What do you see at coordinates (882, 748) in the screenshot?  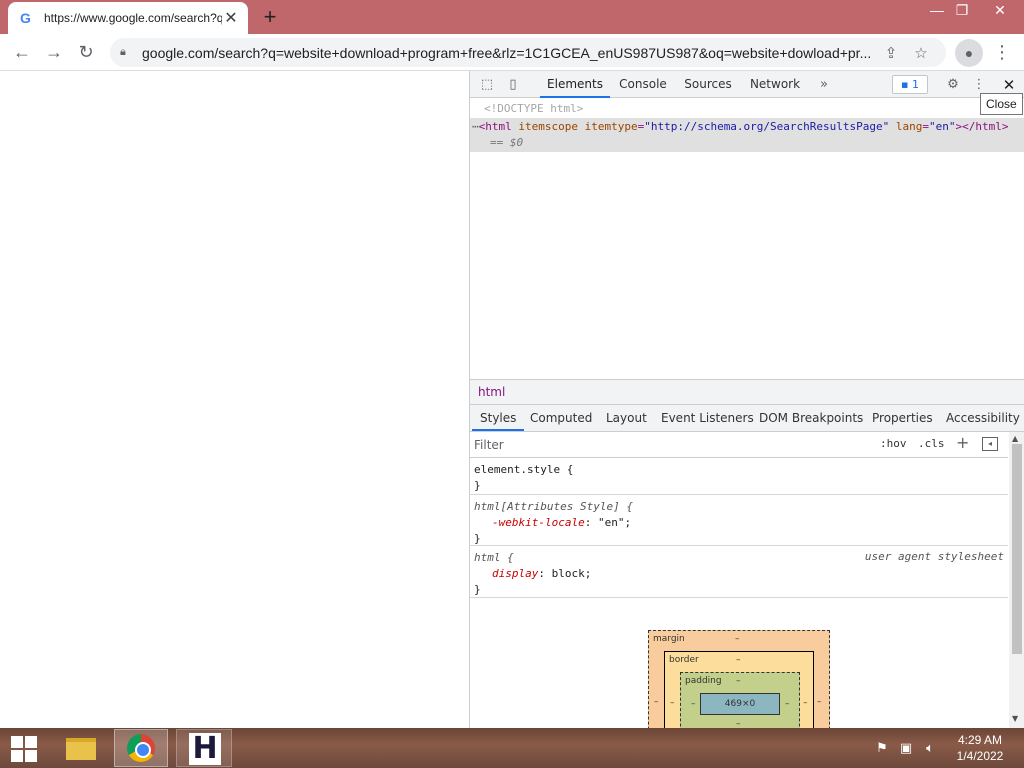 I see `action-center-flag-icon: ⚑` at bounding box center [882, 748].